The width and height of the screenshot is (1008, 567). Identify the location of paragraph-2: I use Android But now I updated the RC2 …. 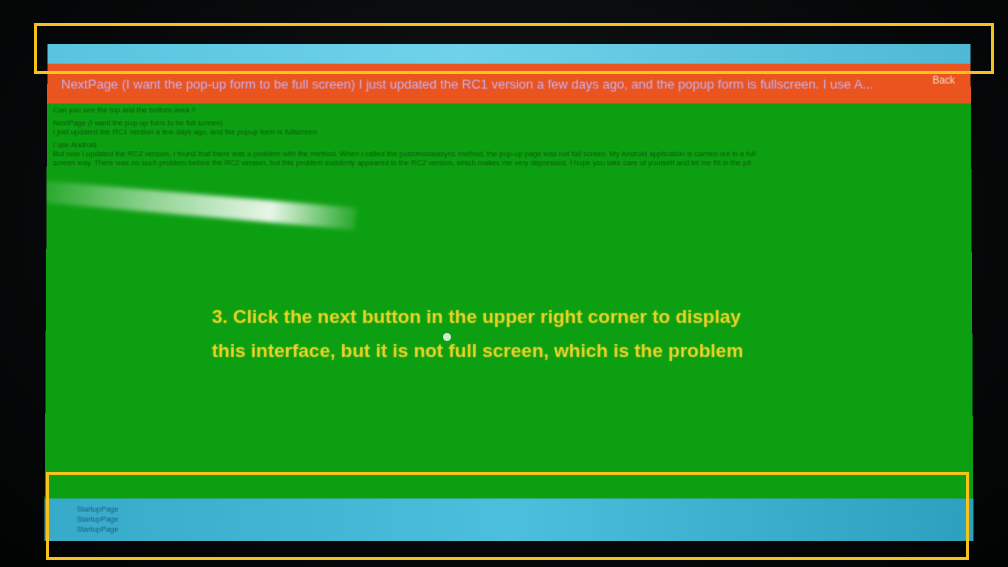
(507, 153).